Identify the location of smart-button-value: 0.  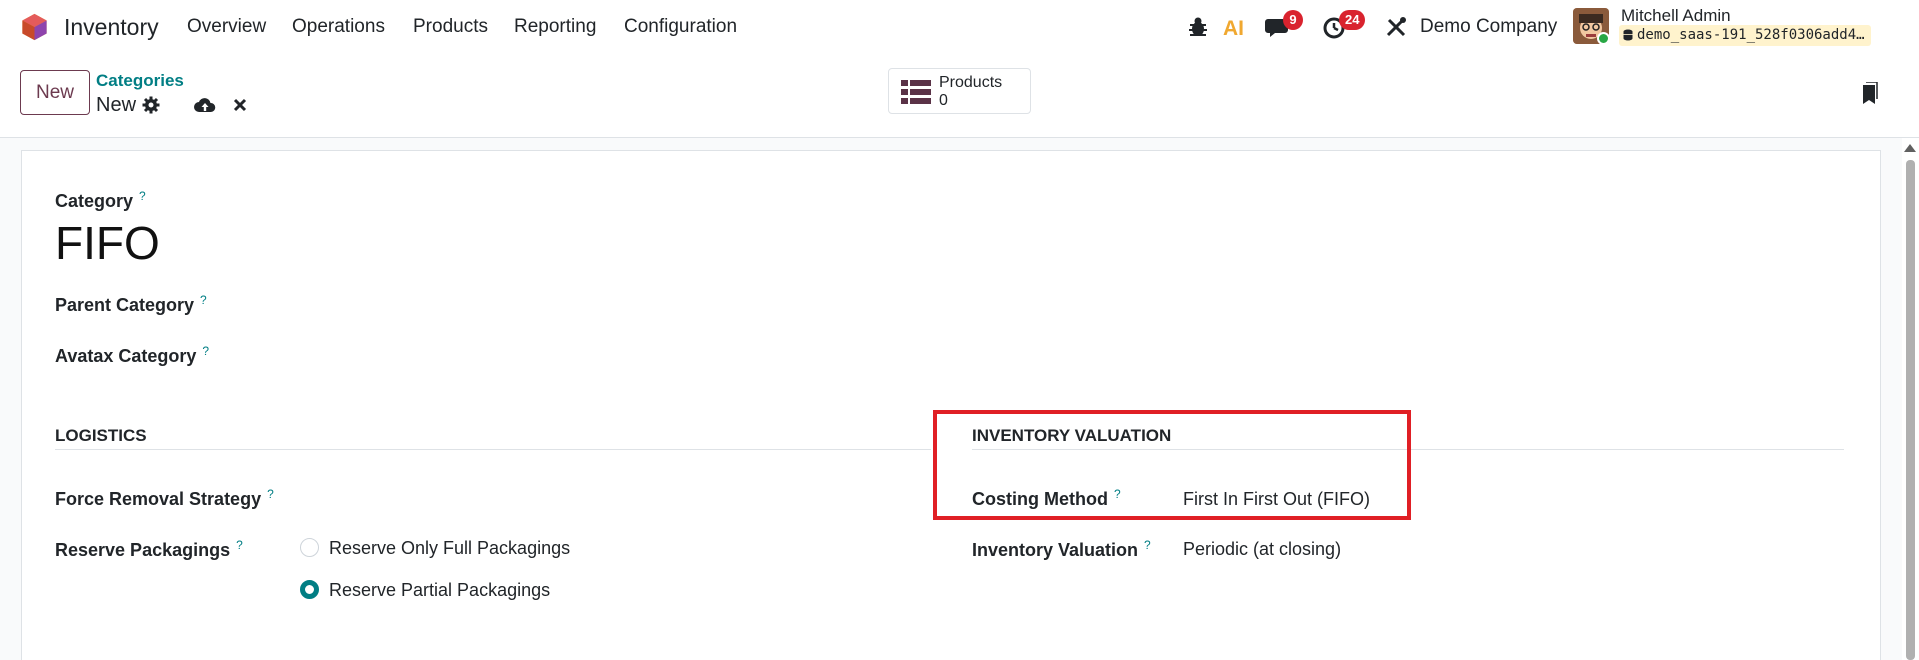
(943, 100).